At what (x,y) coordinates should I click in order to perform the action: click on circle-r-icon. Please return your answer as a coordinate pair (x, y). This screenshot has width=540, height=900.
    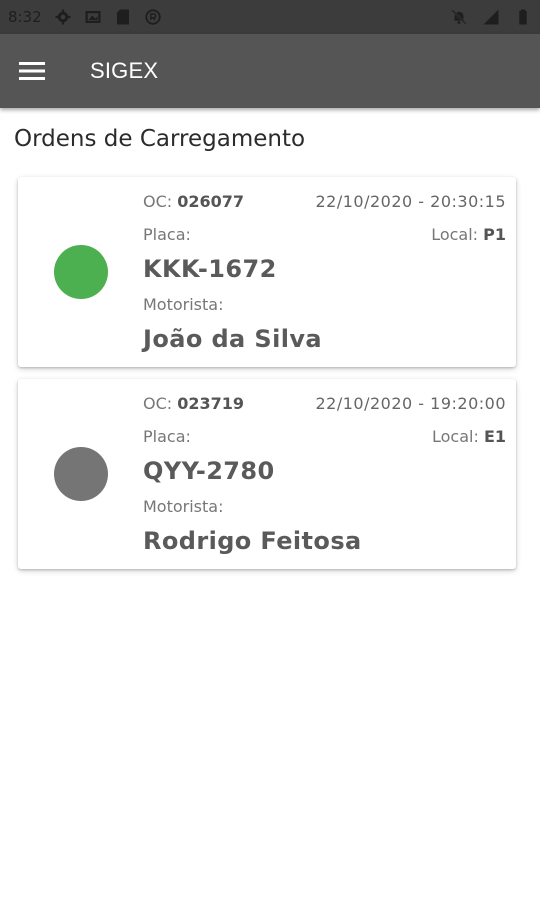
    Looking at the image, I should click on (153, 17).